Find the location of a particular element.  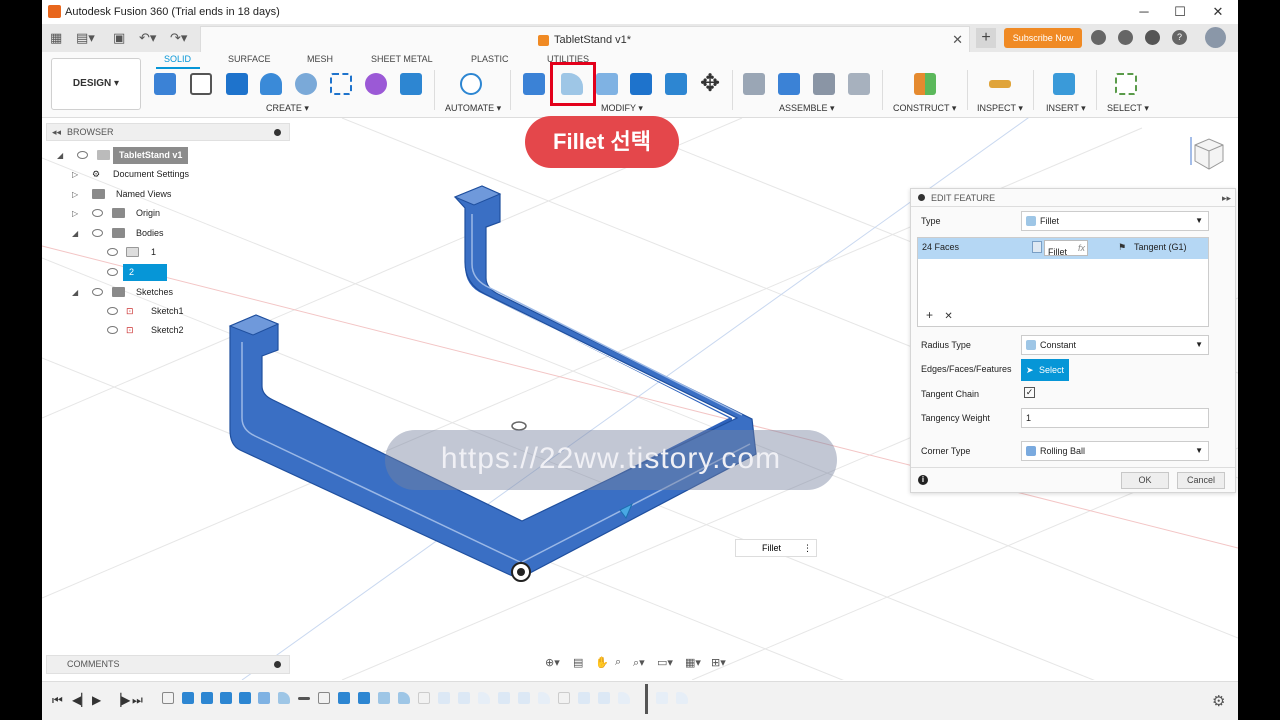

browser-item-sketches: ◢ Sketches is located at coordinates (152, 292).